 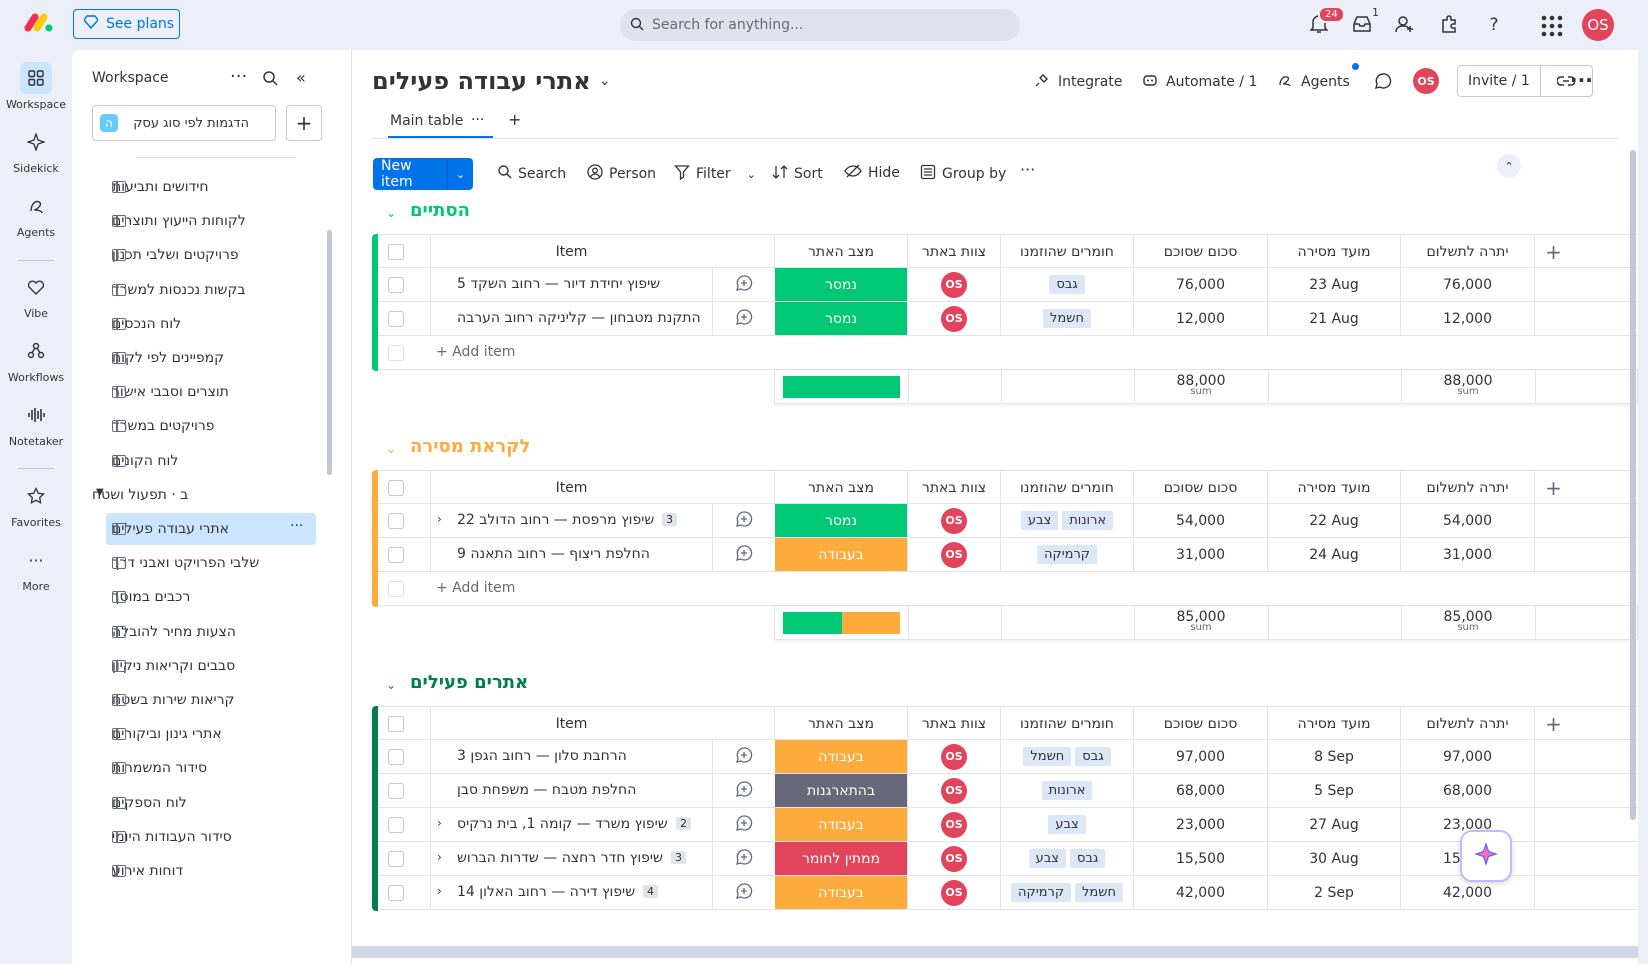 What do you see at coordinates (222, 461) in the screenshot?
I see `sidebar-board-item: לוח הקונים` at bounding box center [222, 461].